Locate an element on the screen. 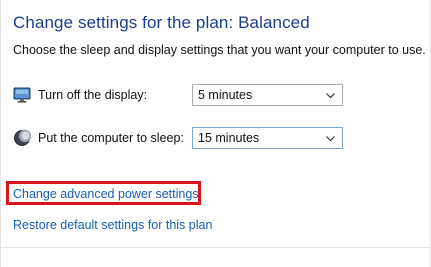 Image resolution: width=431 pixels, height=267 pixels. sleep-setting-row: Put the computer to sleep: 15 minutes is located at coordinates (183, 139).